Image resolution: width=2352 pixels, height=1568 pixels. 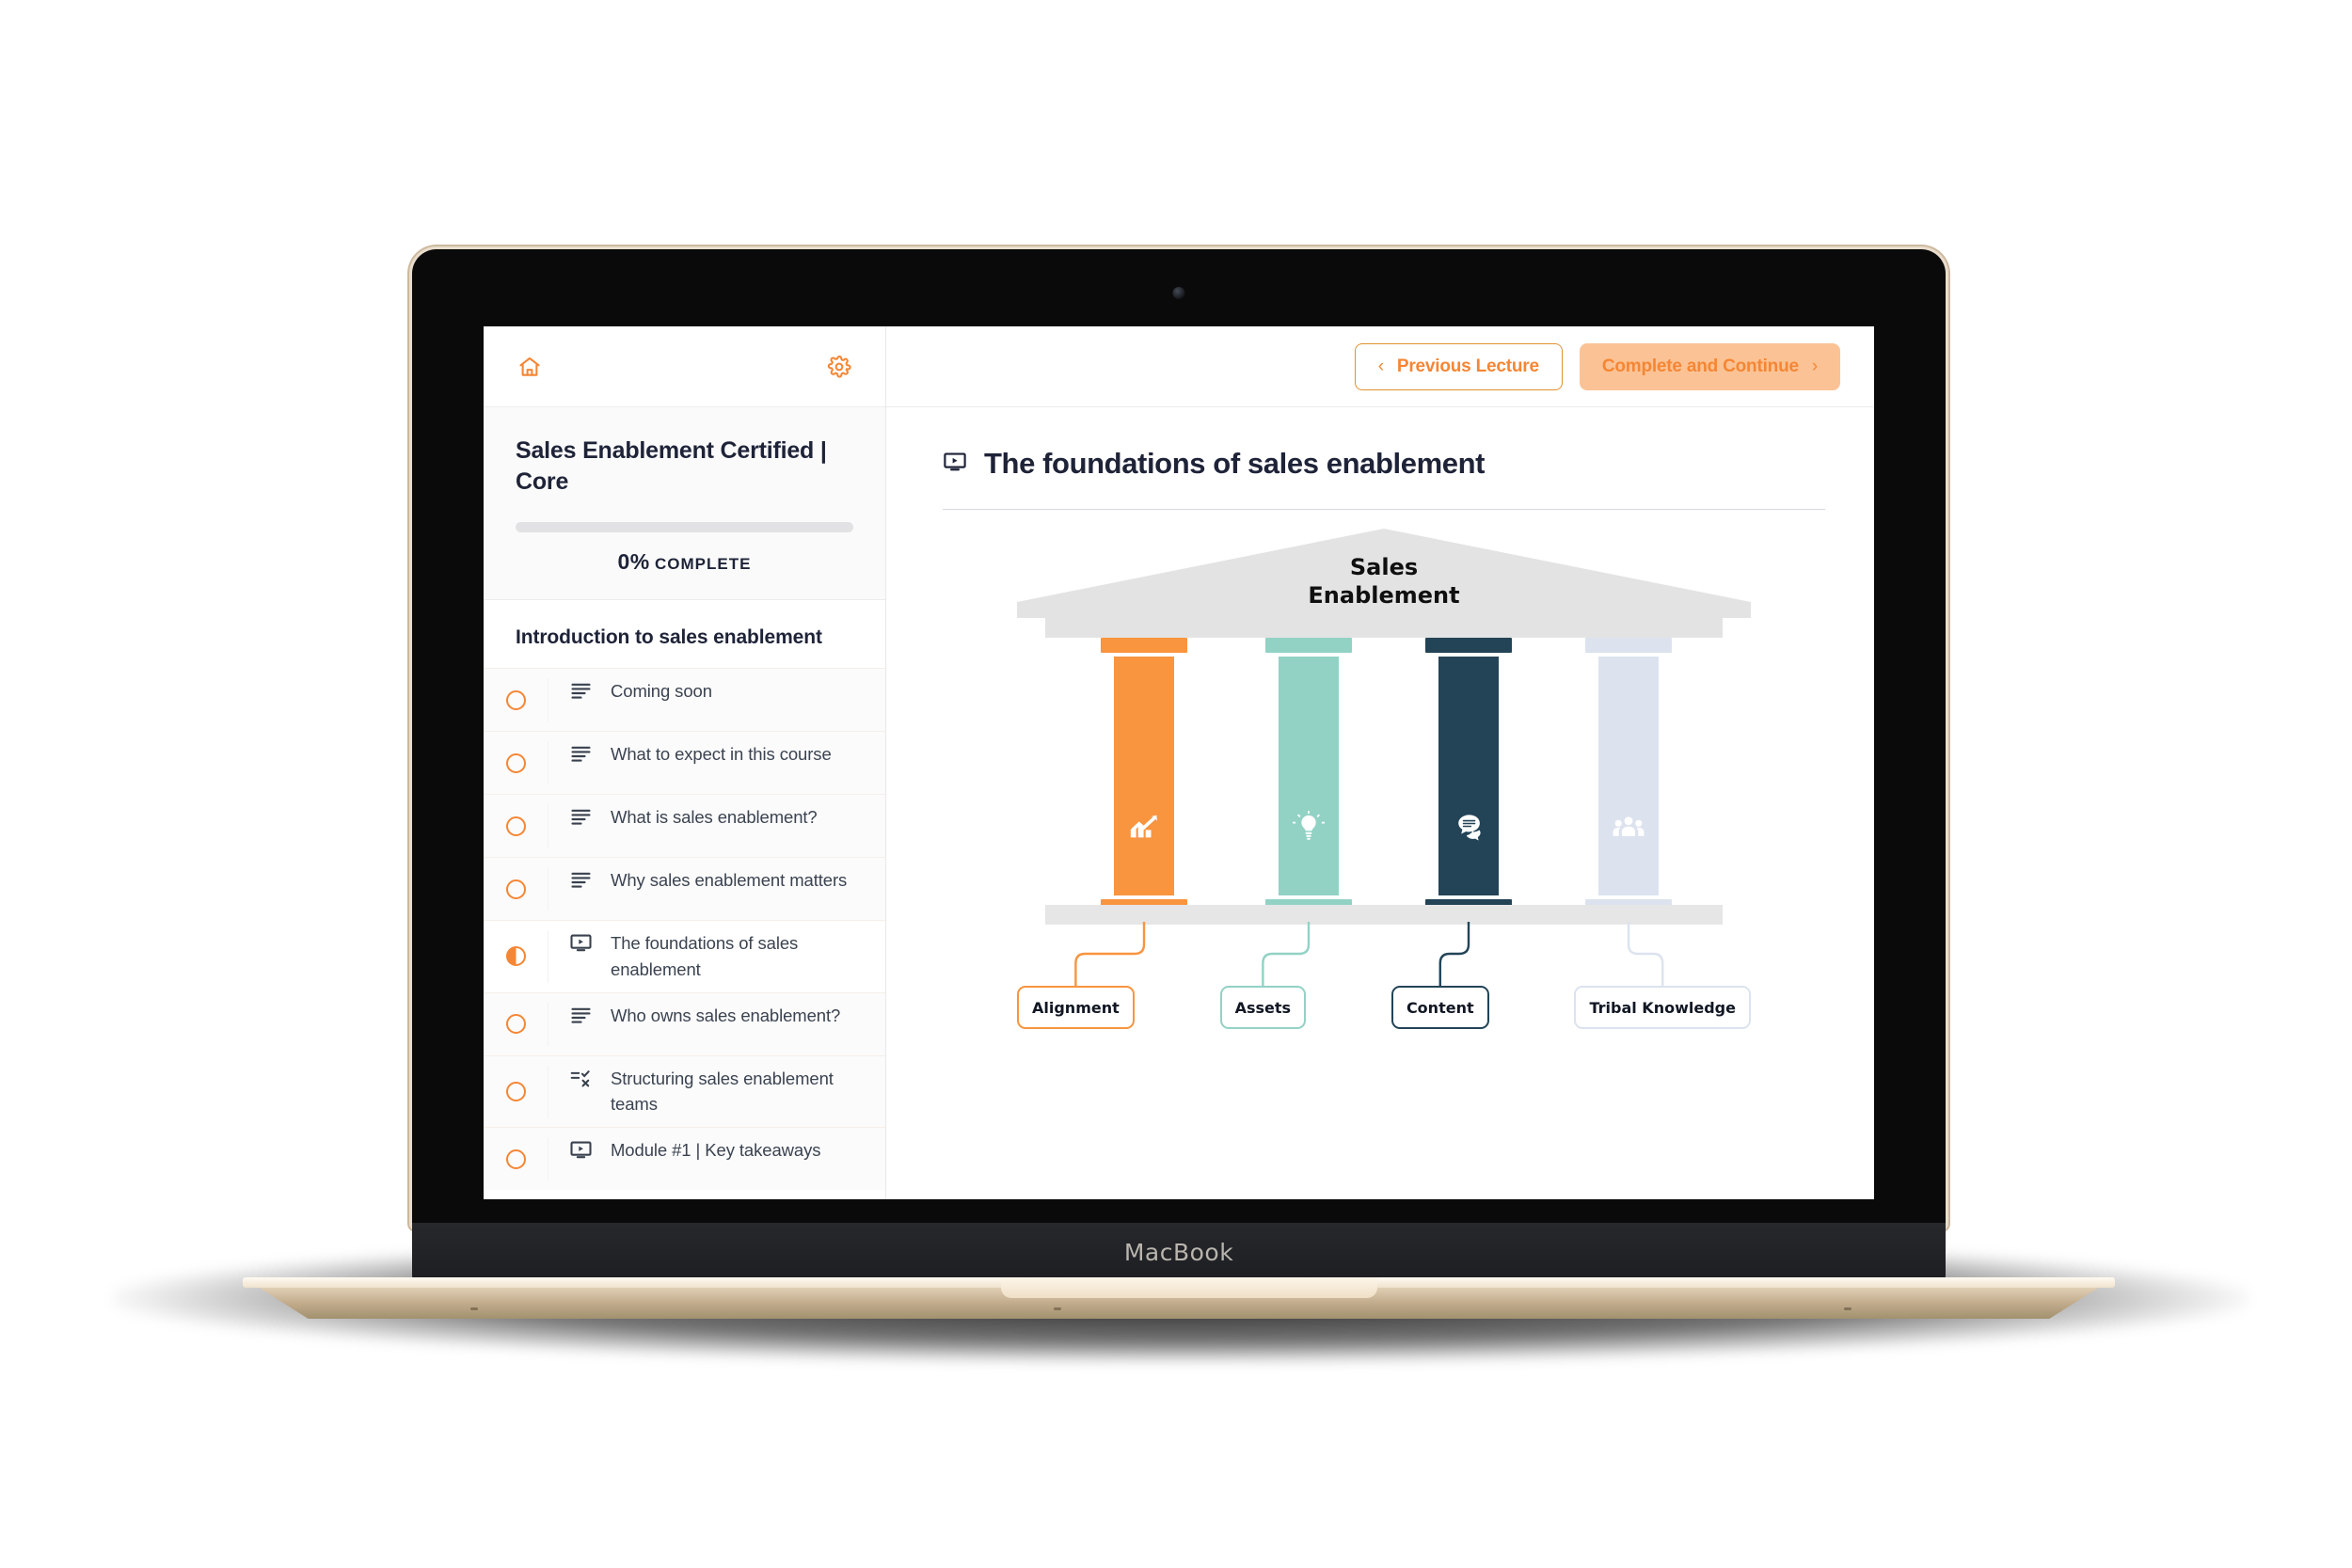 I want to click on pillar-assets, so click(x=1308, y=776).